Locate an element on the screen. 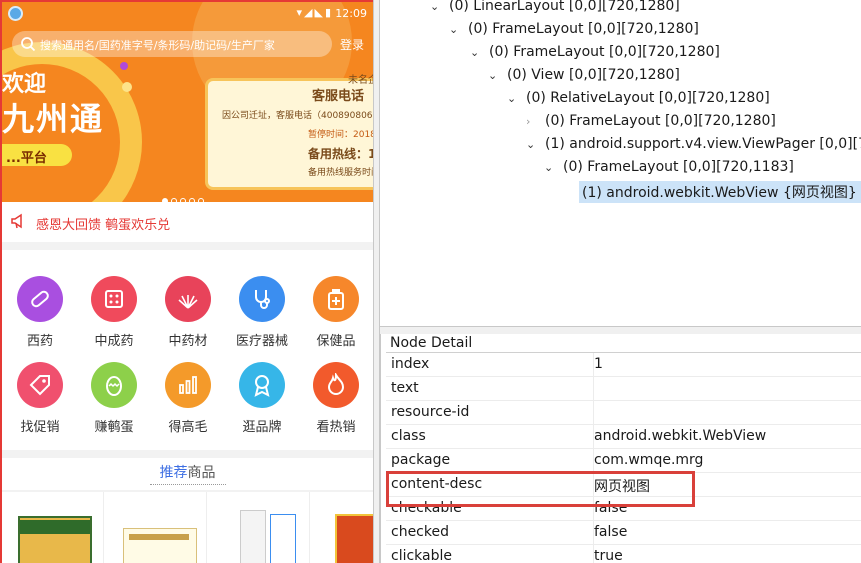 The width and height of the screenshot is (861, 563). category-zhongchengyao: 中成药 is located at coordinates (114, 316).